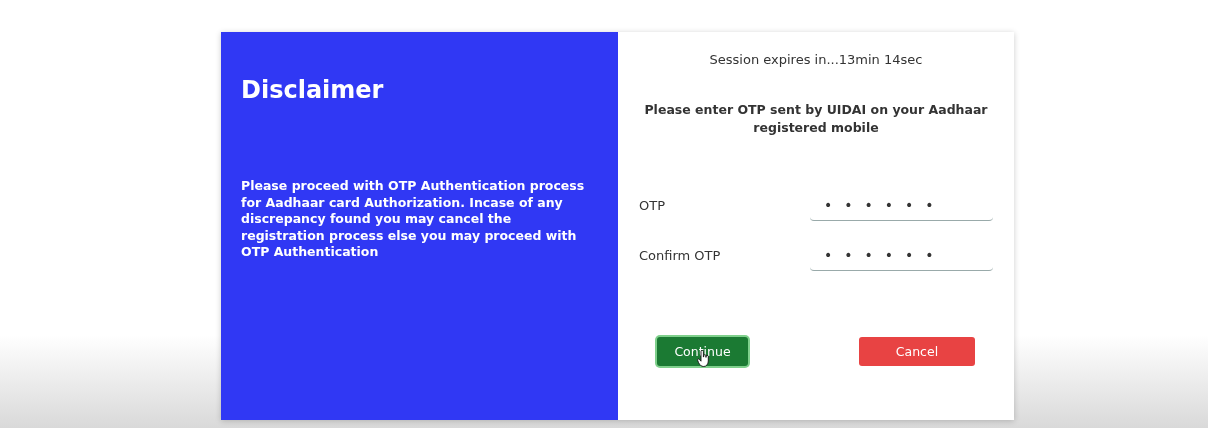  I want to click on cancel-button: Cancel, so click(917, 351).